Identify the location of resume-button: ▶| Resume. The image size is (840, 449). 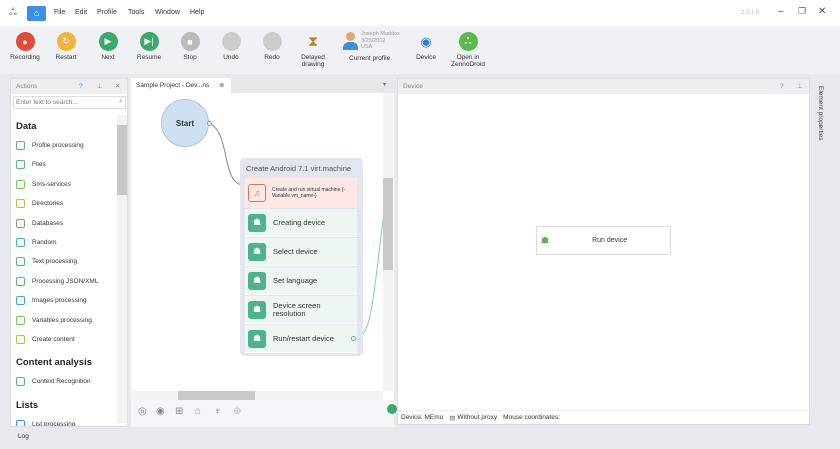
(149, 46).